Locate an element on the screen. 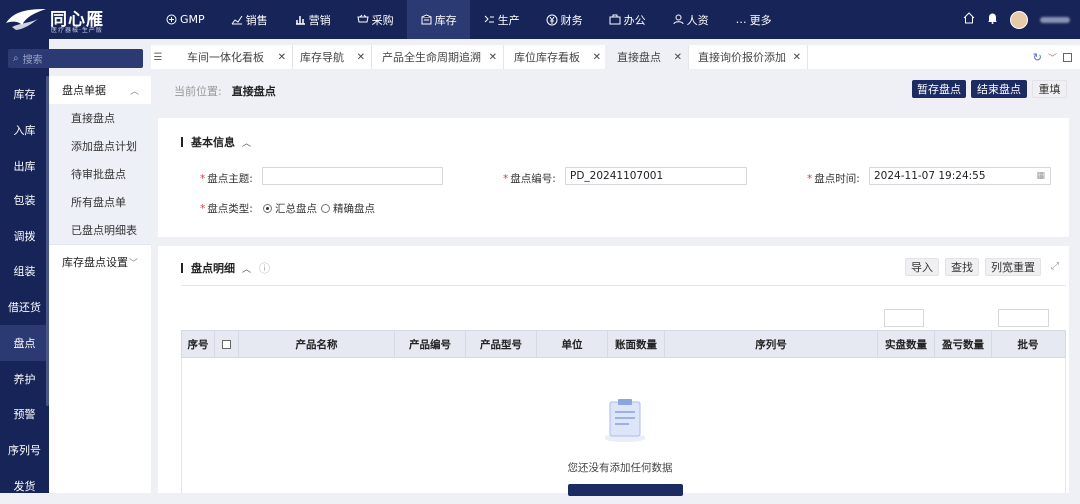 This screenshot has height=504, width=1080. subnav-group-stocktake-docs: 盘点单据 ︿ is located at coordinates (100, 90).